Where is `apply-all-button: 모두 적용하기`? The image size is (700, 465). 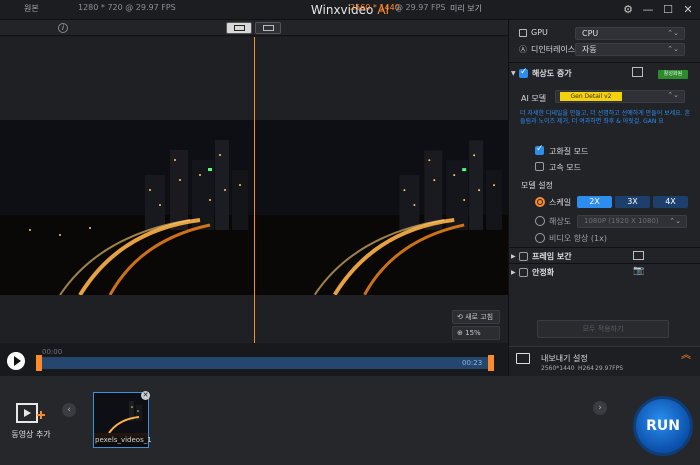 apply-all-button: 모두 적용하기 is located at coordinates (603, 329).